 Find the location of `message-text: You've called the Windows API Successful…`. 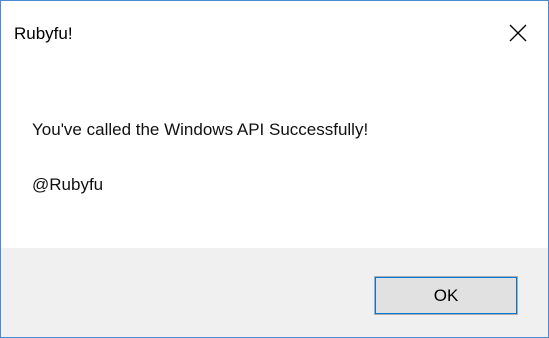

message-text: You've called the Windows API Successful… is located at coordinates (200, 129).